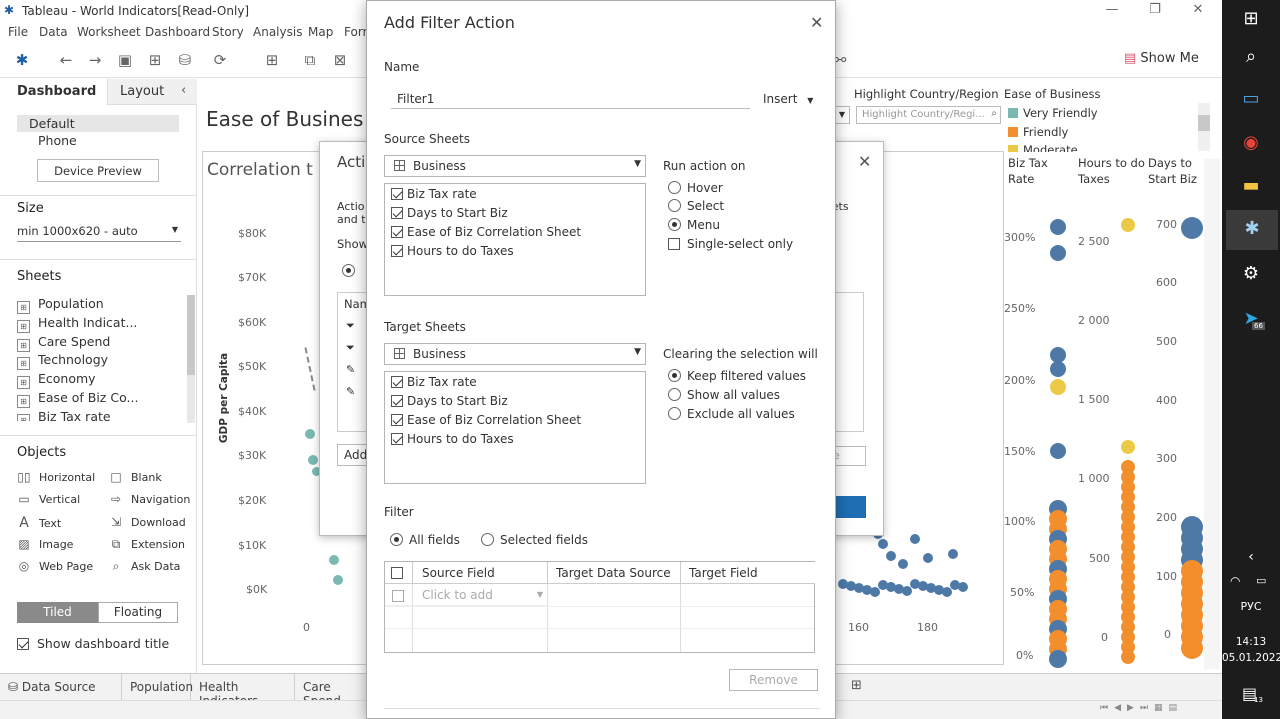 The width and height of the screenshot is (1280, 719). What do you see at coordinates (53, 92) in the screenshot?
I see `tab-dashboard: Dashboard` at bounding box center [53, 92].